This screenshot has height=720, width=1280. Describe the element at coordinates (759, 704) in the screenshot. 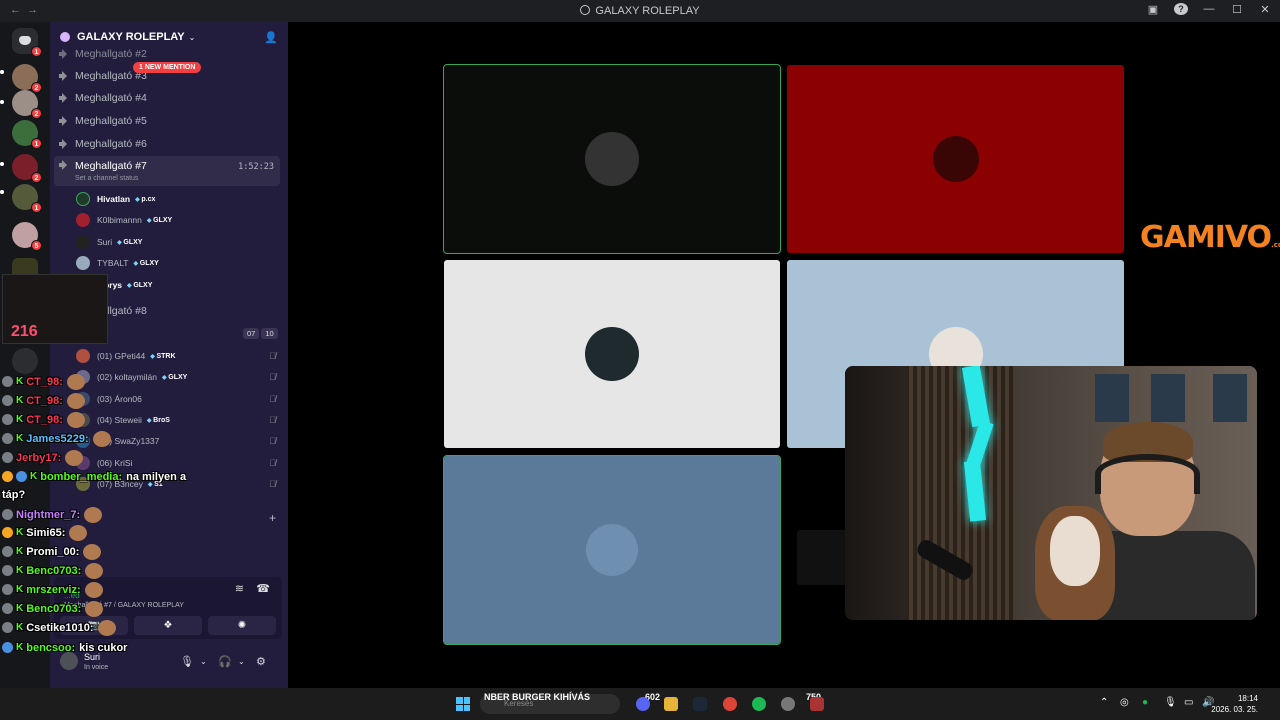

I see `spotify-icon` at that location.